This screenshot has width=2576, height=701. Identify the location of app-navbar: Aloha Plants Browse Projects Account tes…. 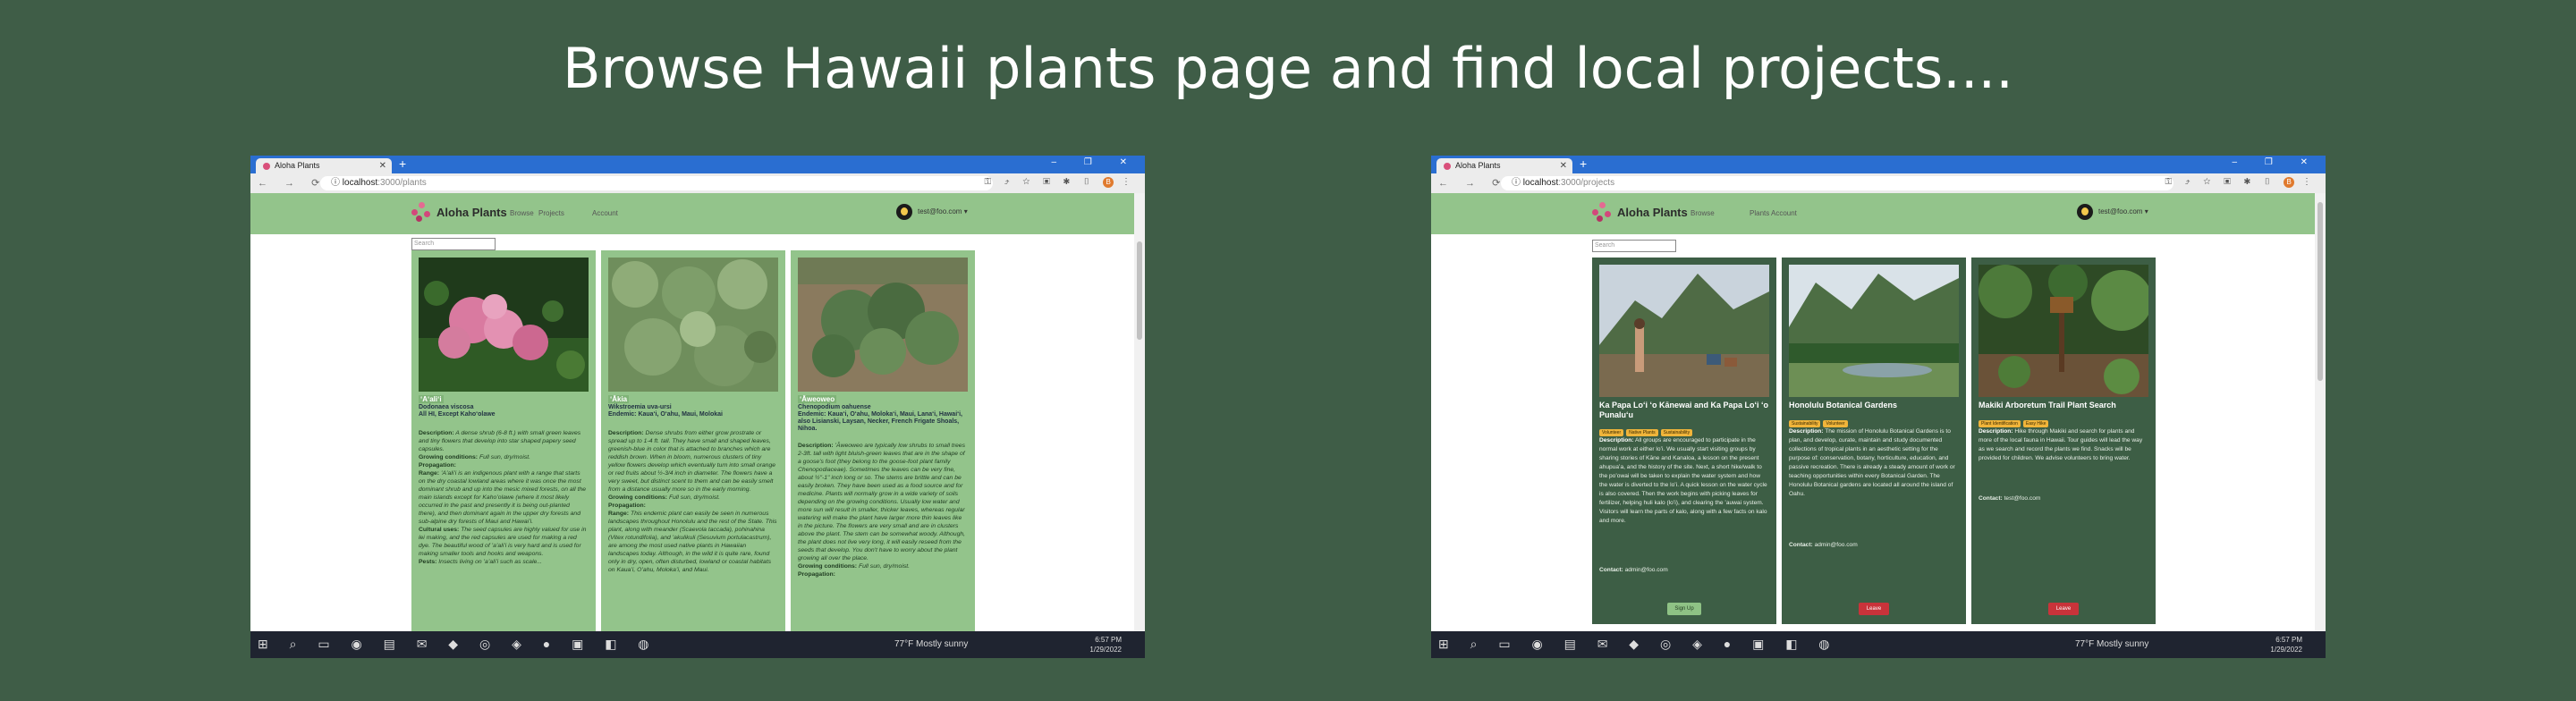
(692, 213).